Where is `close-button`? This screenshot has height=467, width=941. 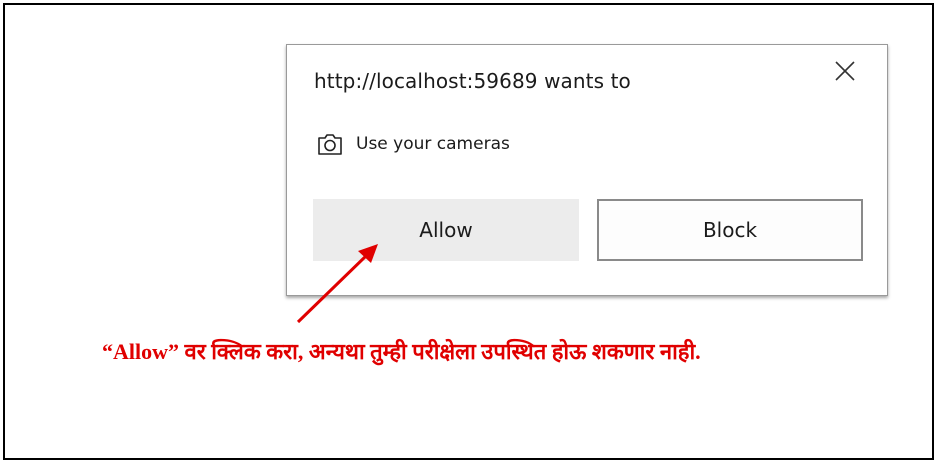
close-button is located at coordinates (845, 71).